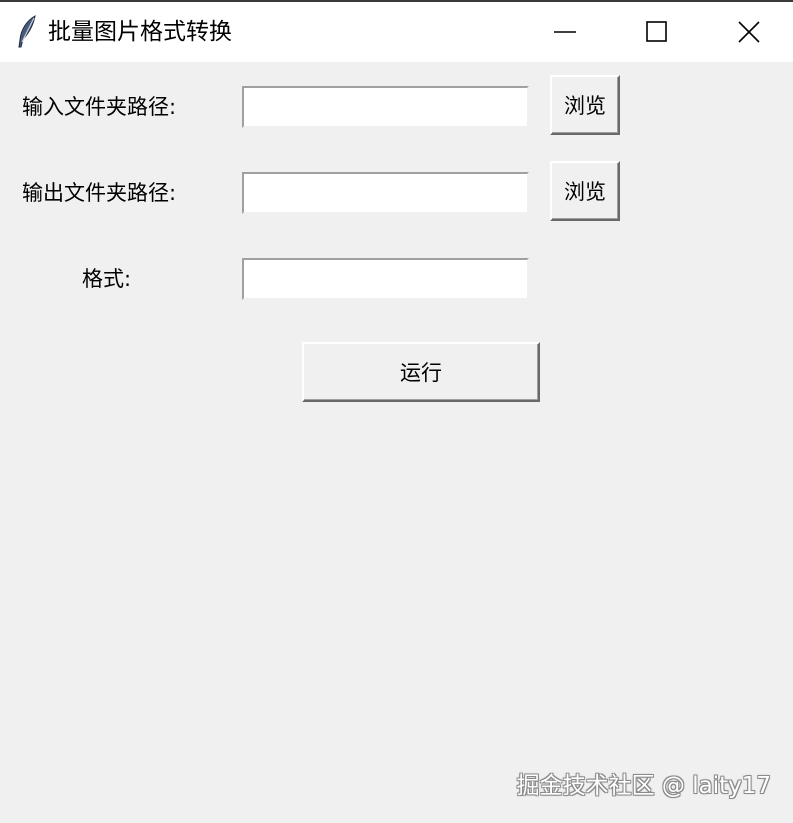  What do you see at coordinates (385, 193) in the screenshot?
I see `output-folder-field` at bounding box center [385, 193].